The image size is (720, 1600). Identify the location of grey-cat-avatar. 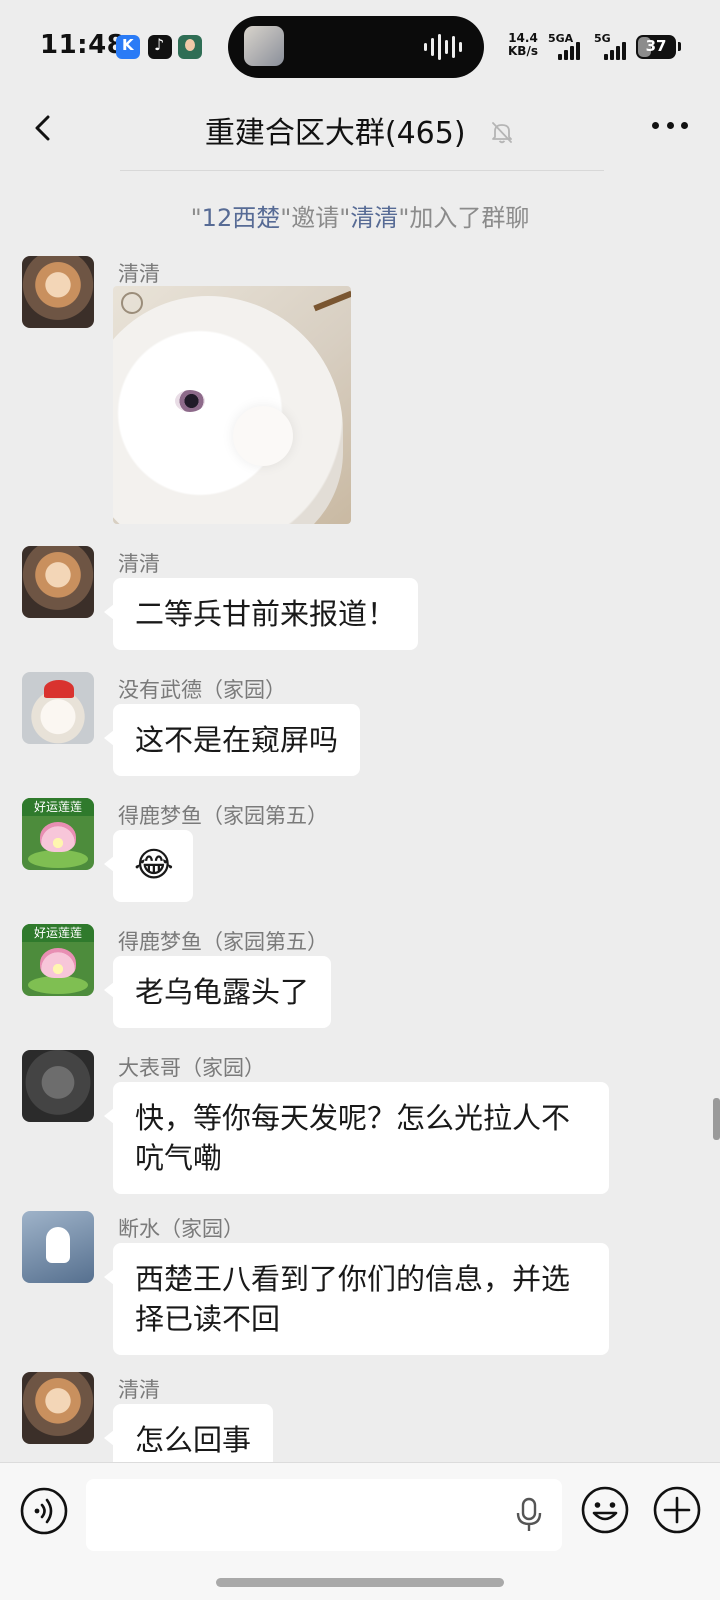
(58, 1086).